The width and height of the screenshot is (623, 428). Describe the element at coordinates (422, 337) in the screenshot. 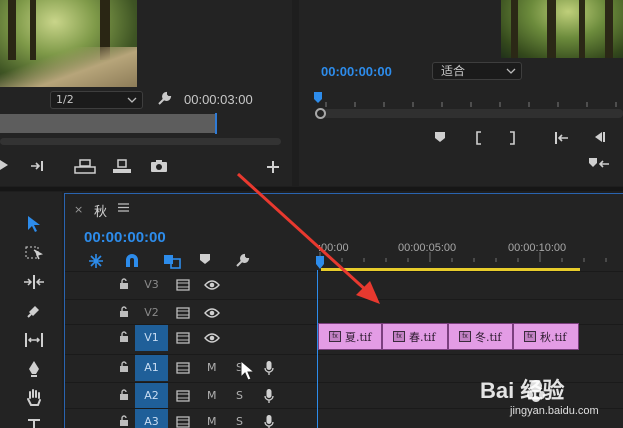

I see `clip-name: 春.tif` at that location.